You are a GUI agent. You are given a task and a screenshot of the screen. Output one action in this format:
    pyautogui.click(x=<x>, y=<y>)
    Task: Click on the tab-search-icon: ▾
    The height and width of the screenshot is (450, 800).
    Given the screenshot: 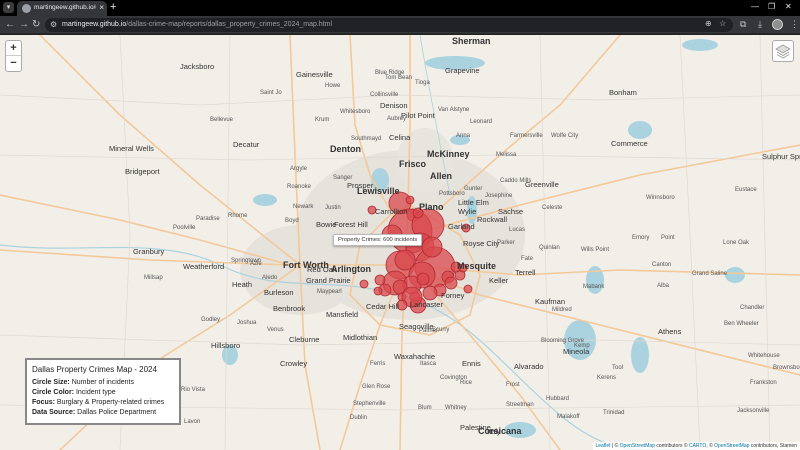 What is the action you would take?
    pyautogui.click(x=8, y=7)
    